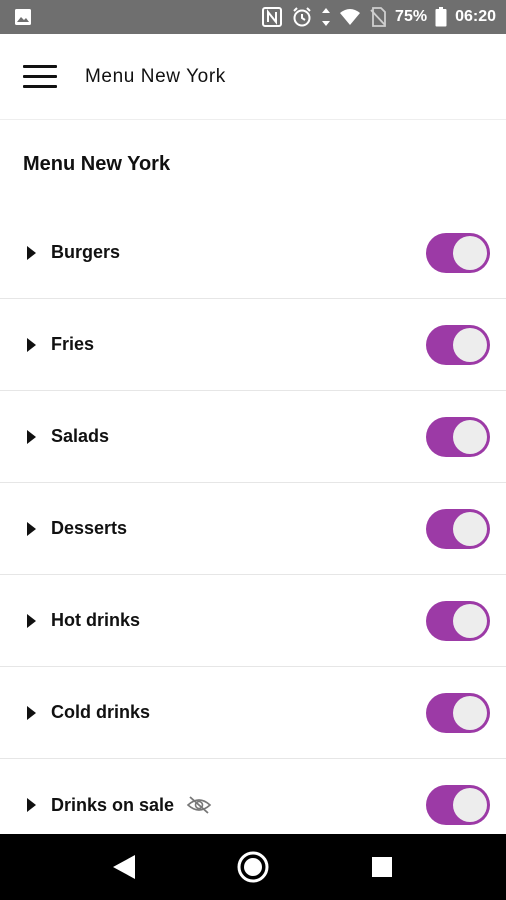 The height and width of the screenshot is (900, 506). I want to click on status-left, so click(23, 17).